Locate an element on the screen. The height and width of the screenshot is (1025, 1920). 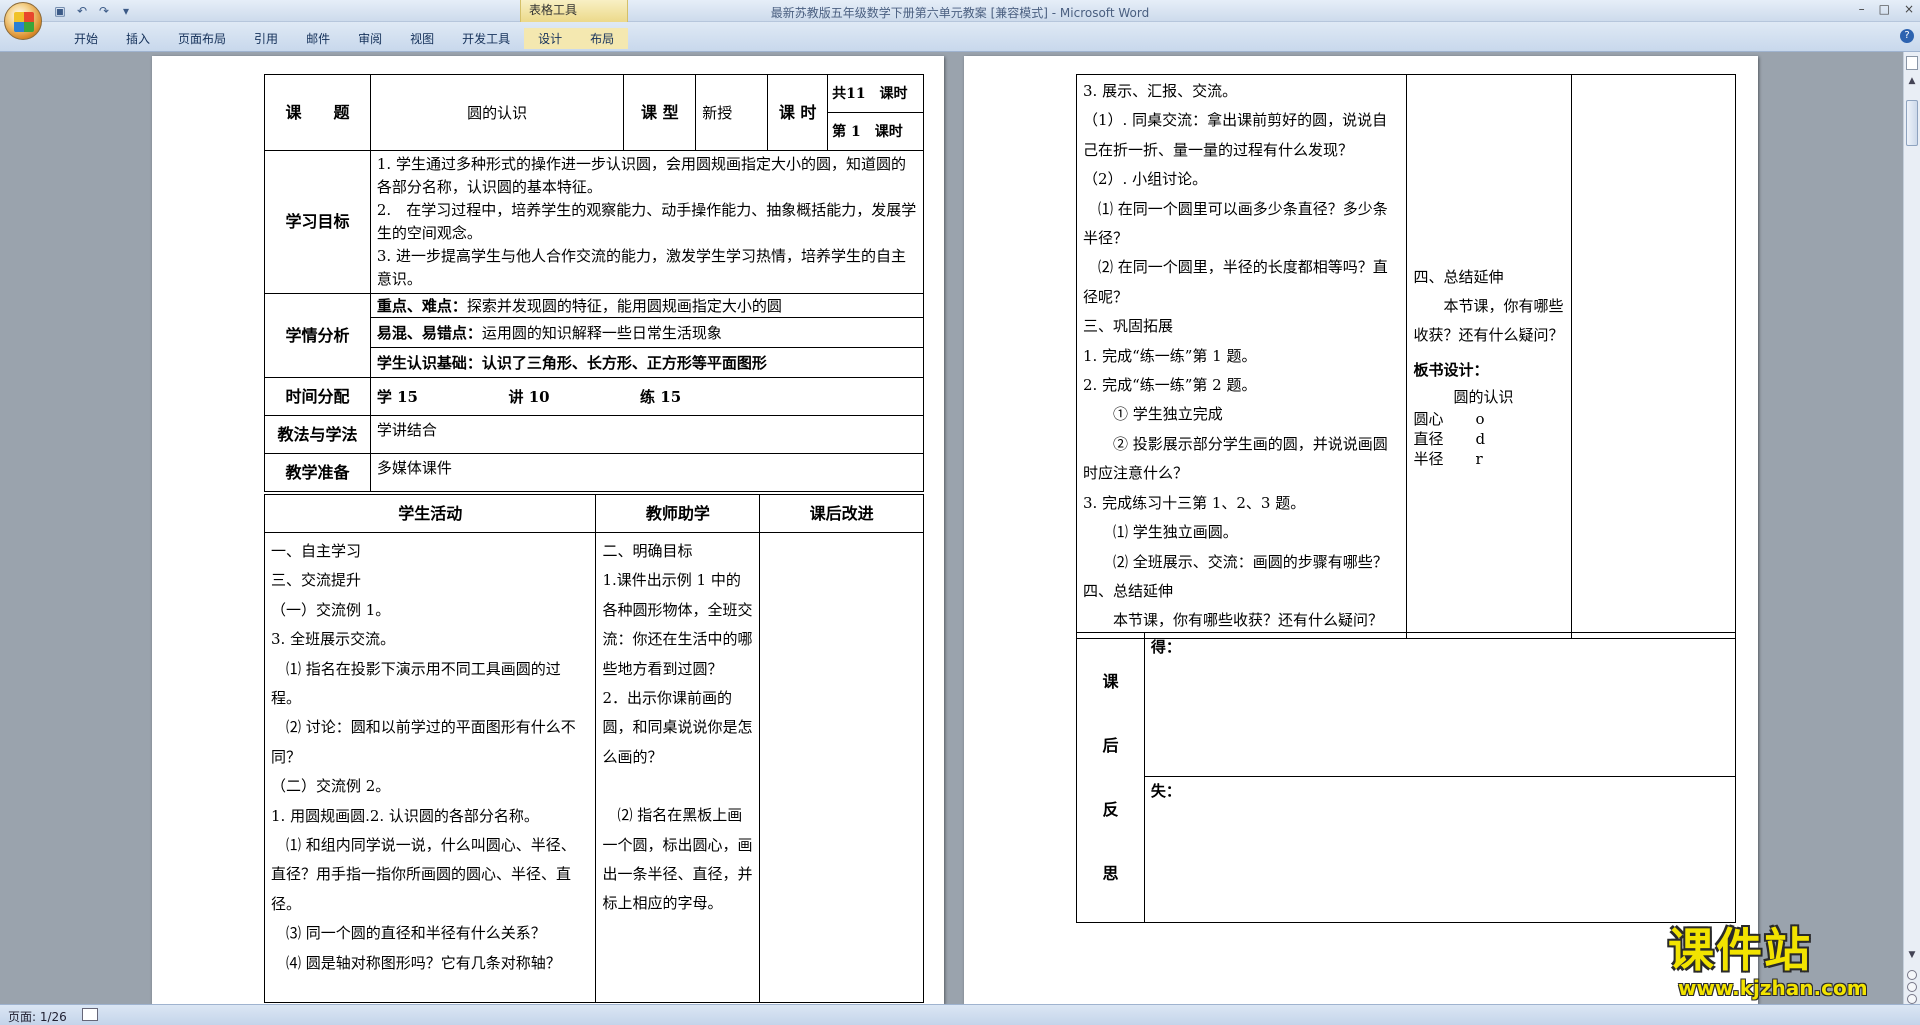
tab-developer: 开发工具 is located at coordinates (486, 38).